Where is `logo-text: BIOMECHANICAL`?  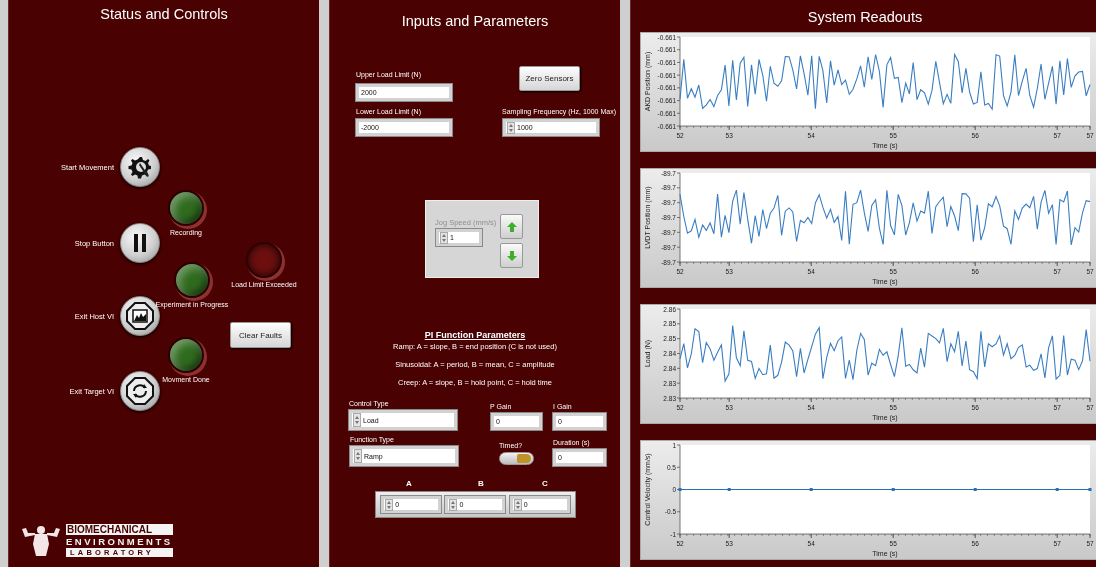
logo-text: BIOMECHANICAL is located at coordinates (119, 529).